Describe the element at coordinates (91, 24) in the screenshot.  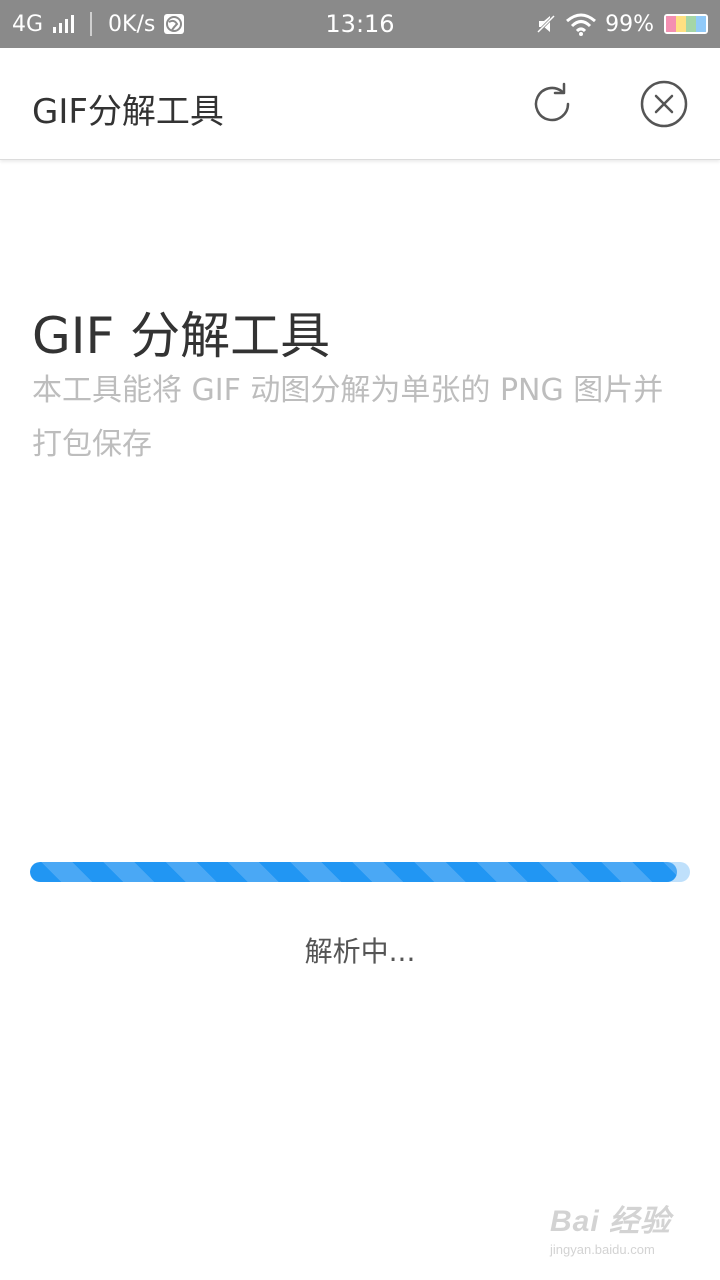
I see `status-divider` at that location.